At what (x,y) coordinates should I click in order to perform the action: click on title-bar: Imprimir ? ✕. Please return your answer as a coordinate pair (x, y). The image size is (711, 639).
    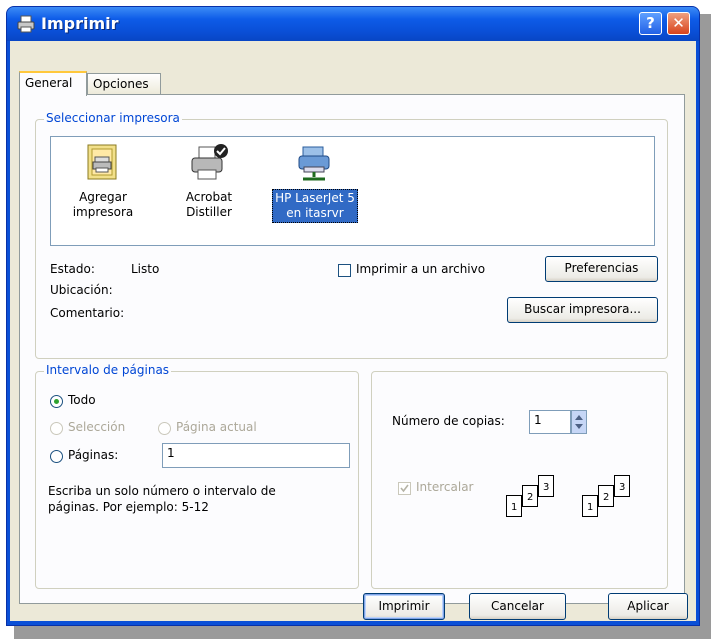
    Looking at the image, I should click on (353, 24).